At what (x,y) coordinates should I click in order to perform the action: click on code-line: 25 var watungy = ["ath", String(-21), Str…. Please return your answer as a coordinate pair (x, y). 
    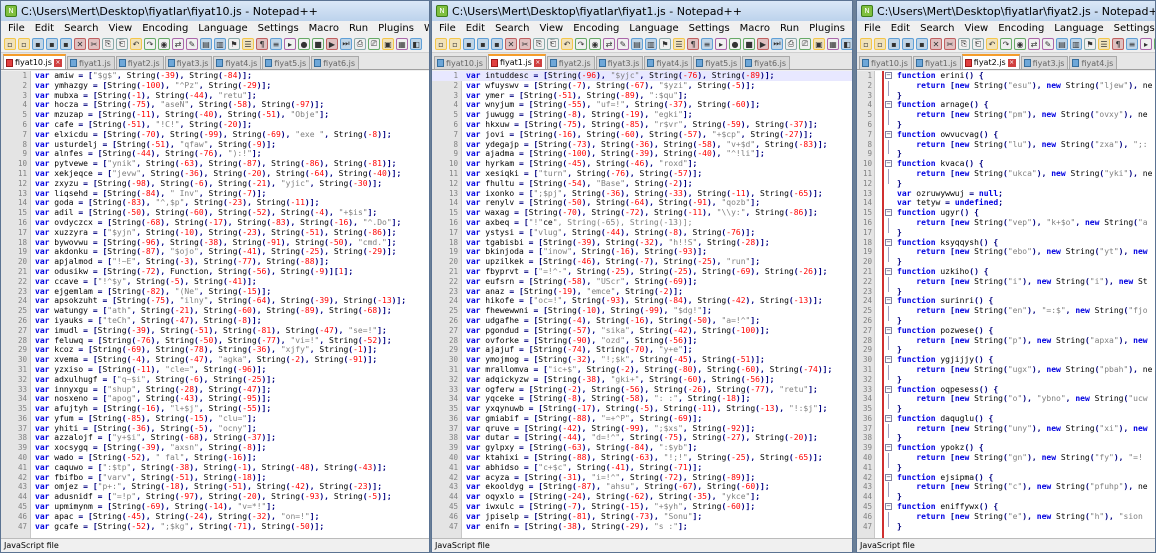
    Looking at the image, I should click on (215, 311).